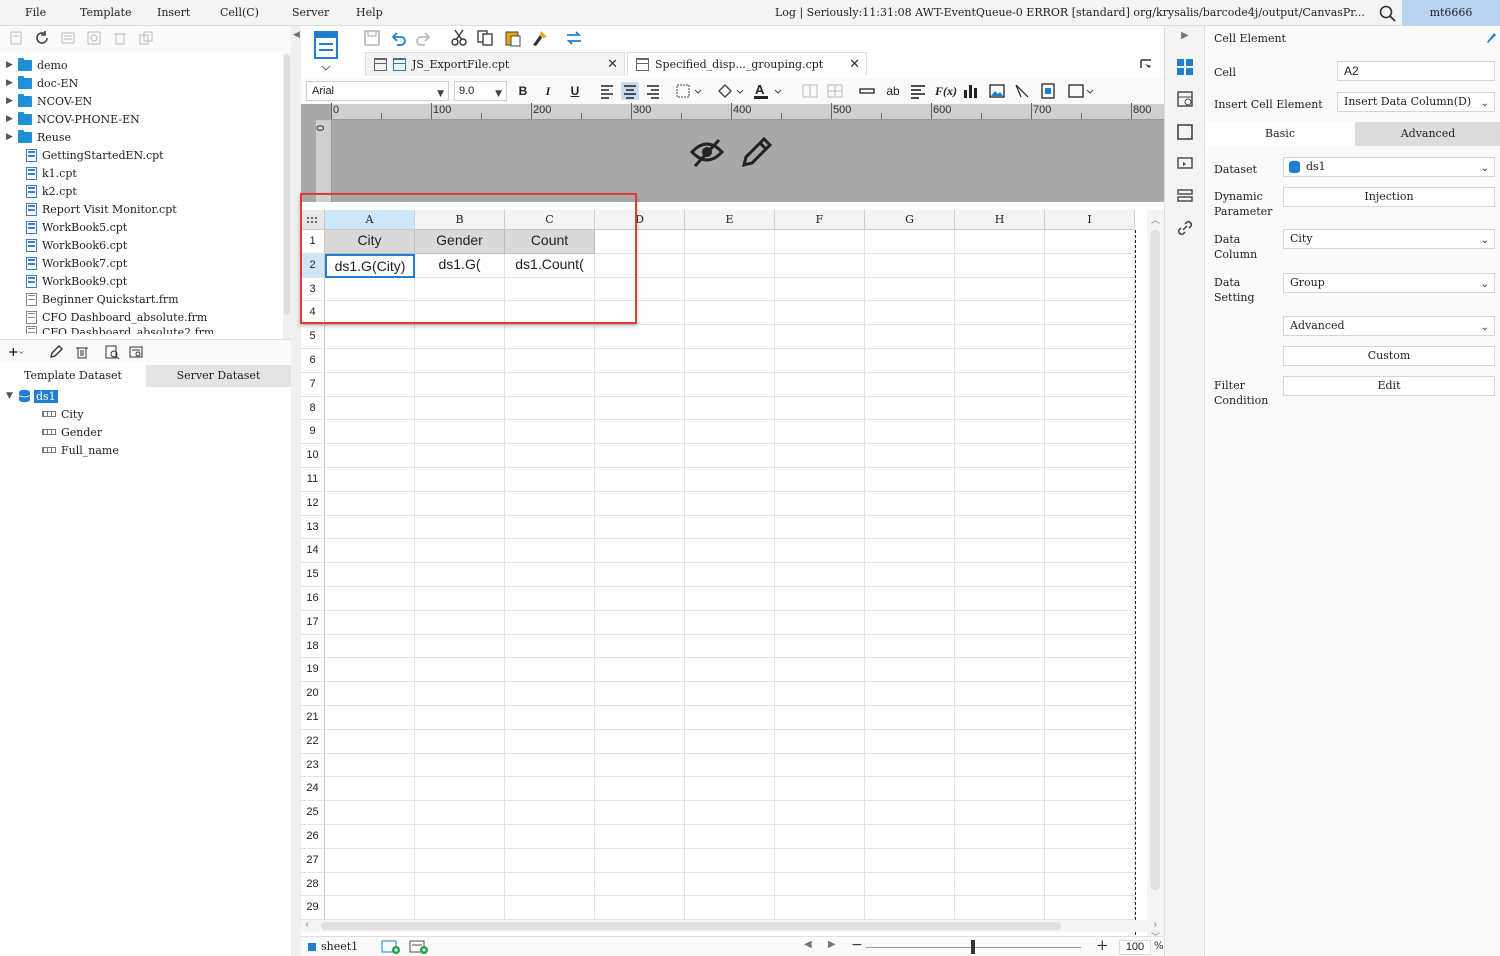  Describe the element at coordinates (370, 337) in the screenshot. I see `cell-a5` at that location.